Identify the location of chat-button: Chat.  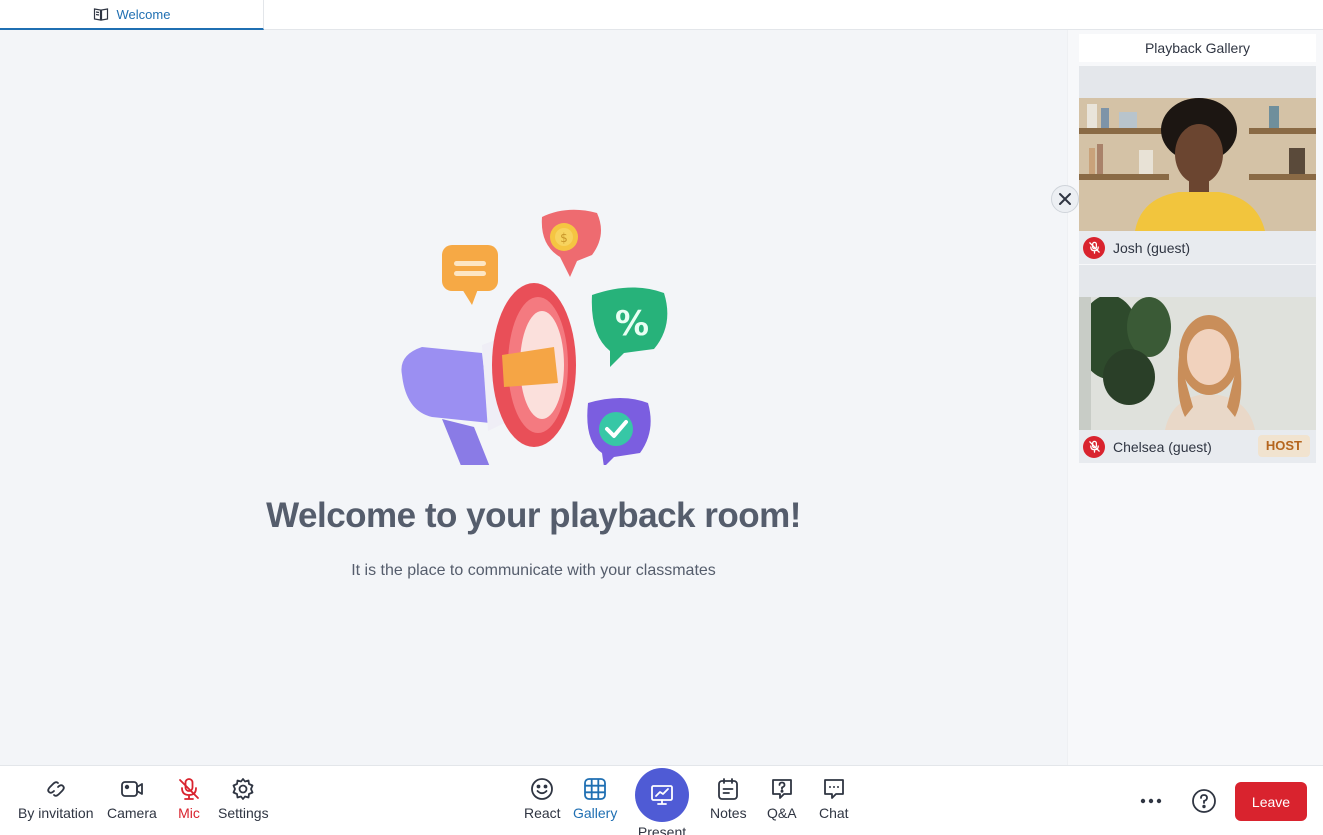
(834, 798).